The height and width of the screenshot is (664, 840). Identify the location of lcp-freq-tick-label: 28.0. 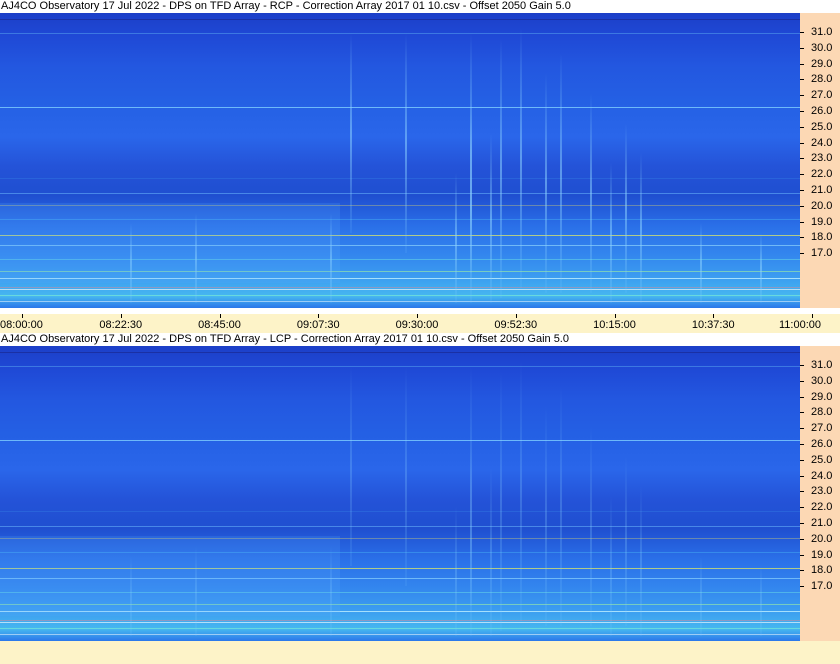
(822, 412).